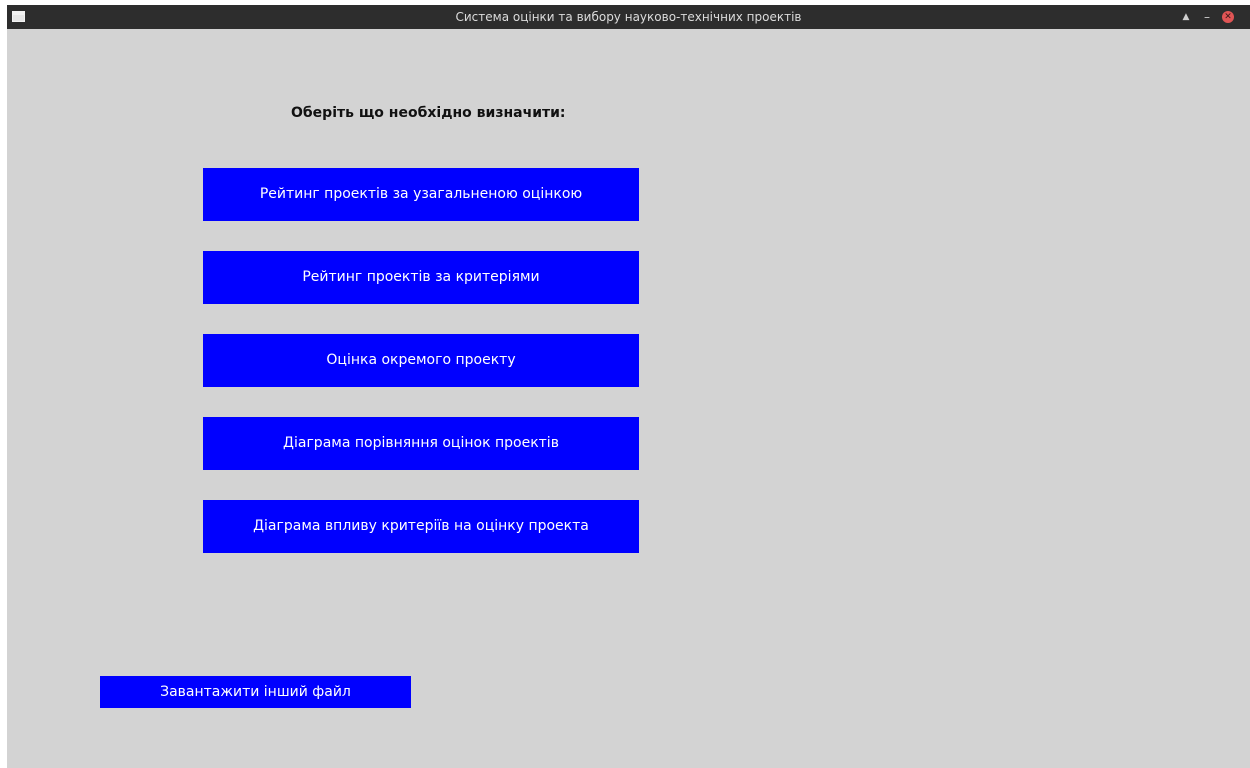 The width and height of the screenshot is (1250, 768). Describe the element at coordinates (1186, 17) in the screenshot. I see `maximize-icon: ▲` at that location.